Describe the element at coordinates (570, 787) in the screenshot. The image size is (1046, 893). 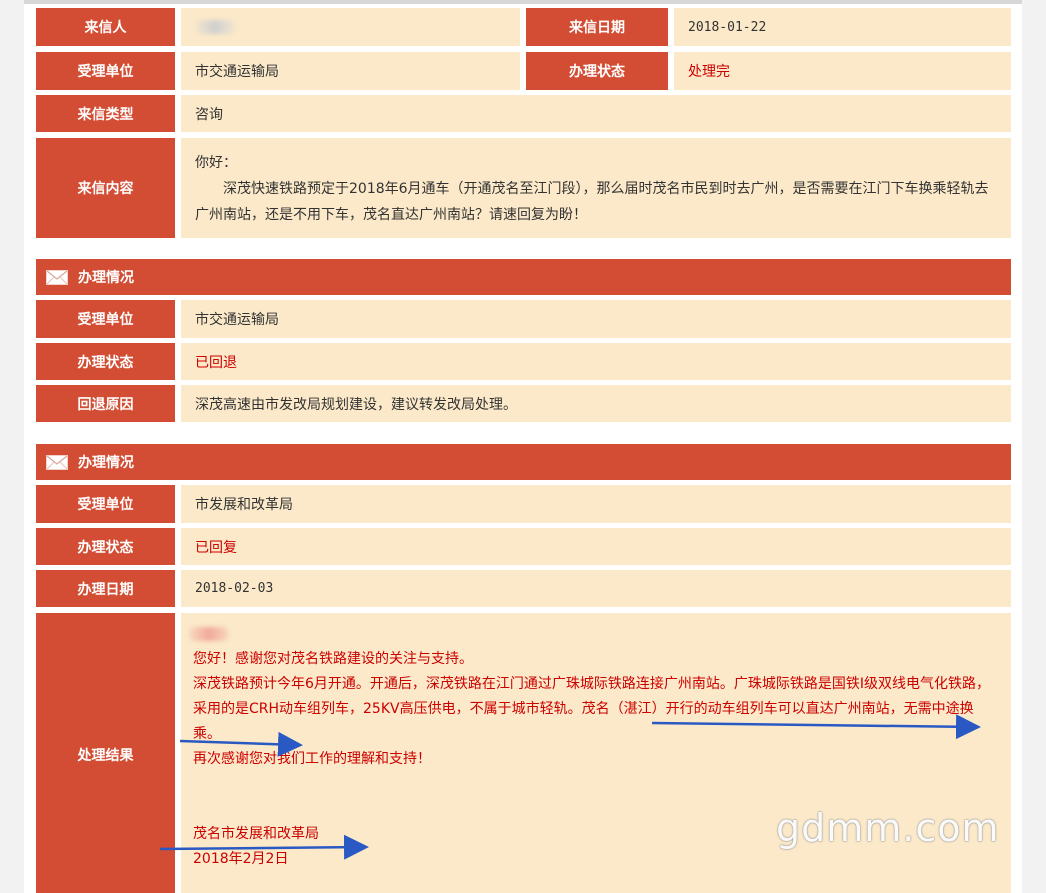
I see `annotation-arrows` at that location.